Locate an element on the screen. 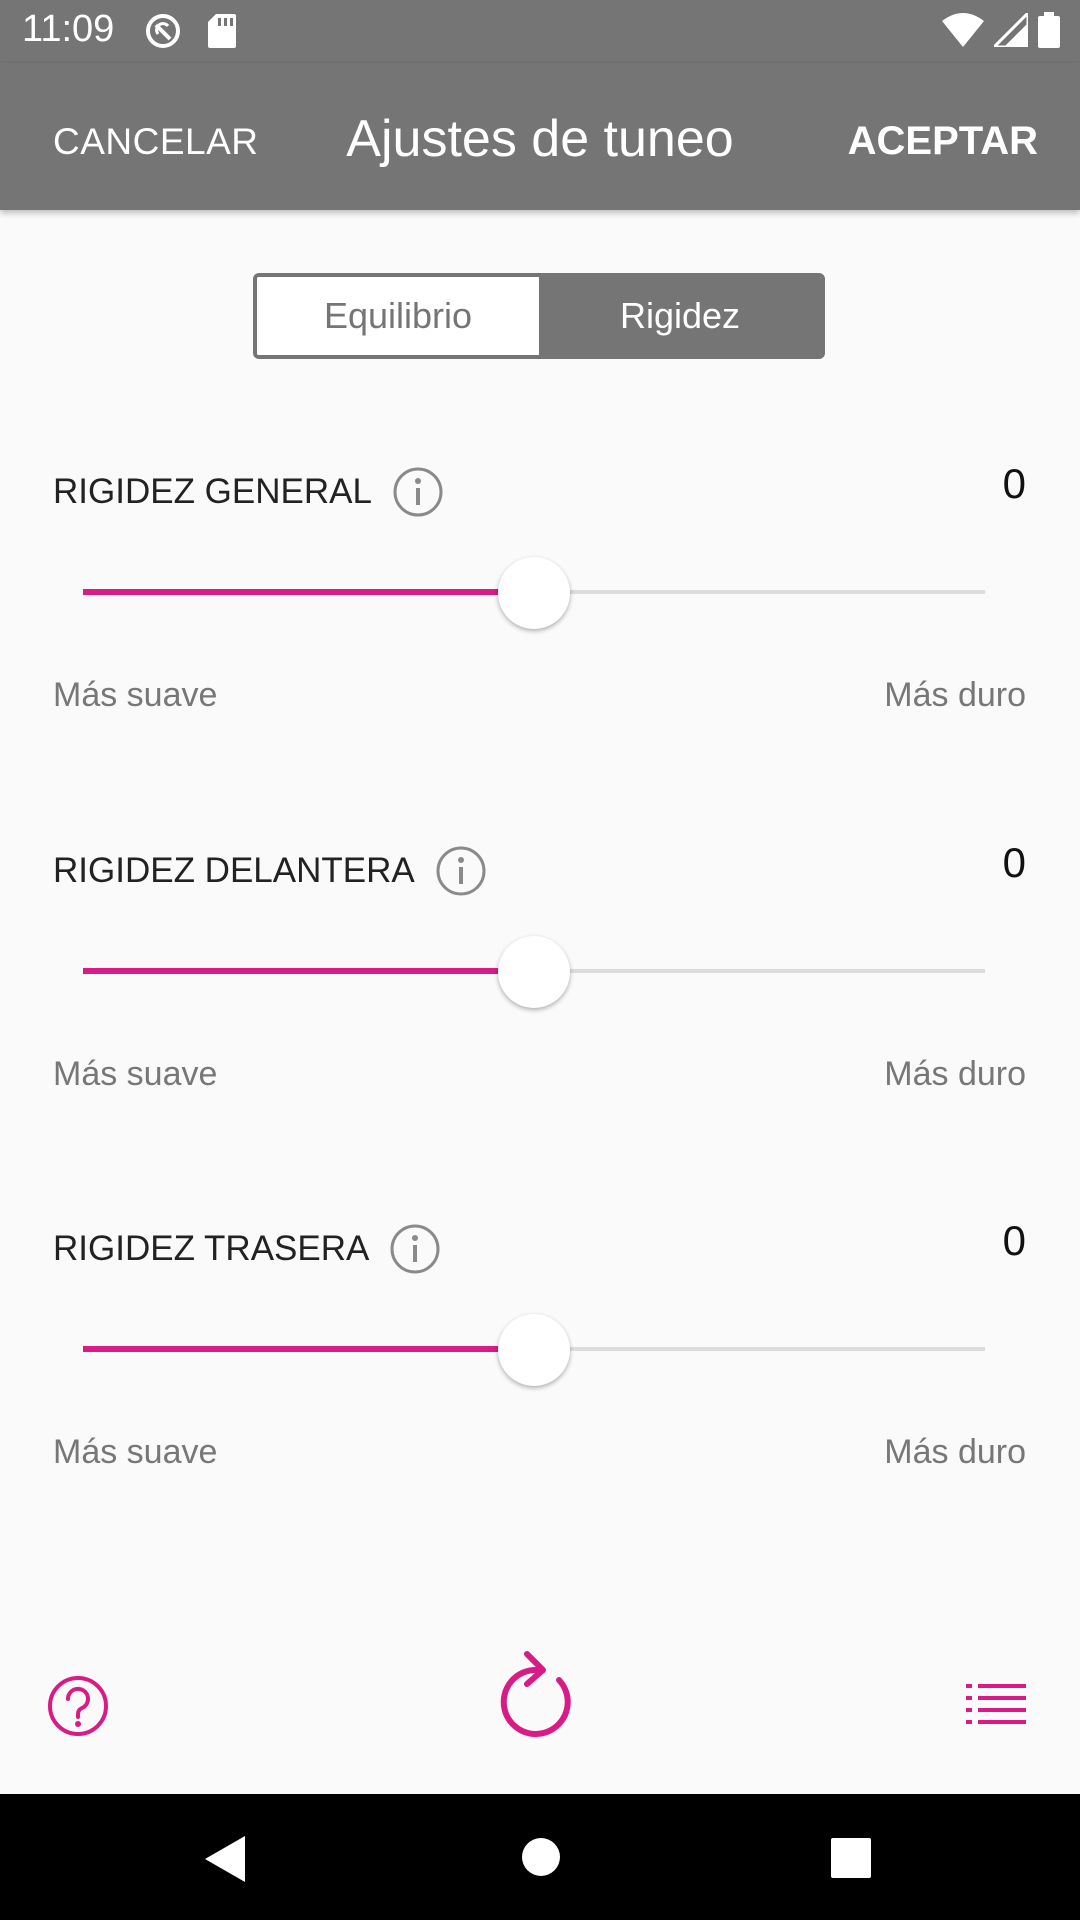  tab-equilibrio: Equilibrio is located at coordinates (398, 316).